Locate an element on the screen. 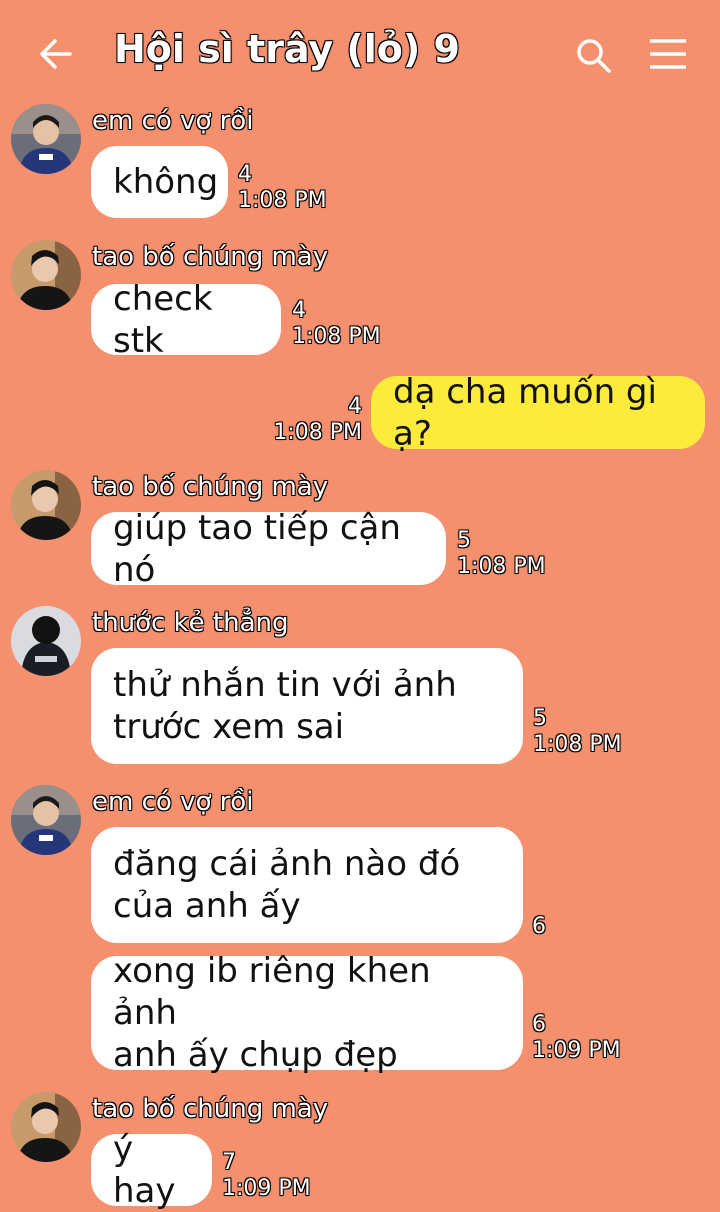 This screenshot has height=1212, width=720. message-meta: 7 1:09 PM is located at coordinates (266, 1176).